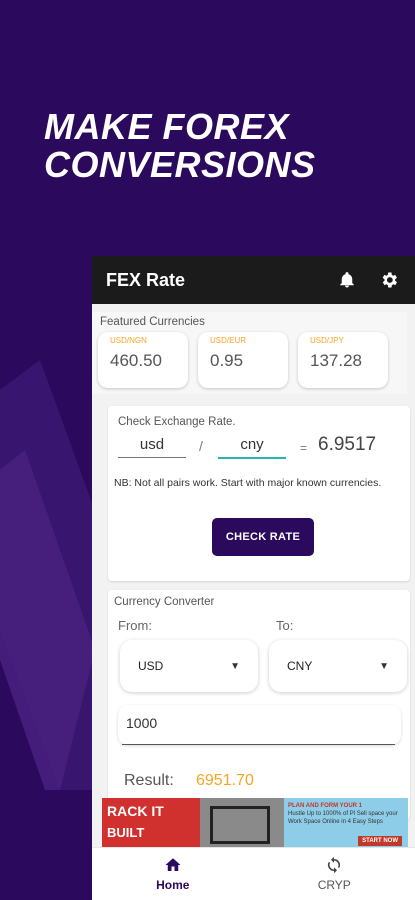 This screenshot has height=900, width=415. I want to click on amount-value: 1000, so click(142, 723).